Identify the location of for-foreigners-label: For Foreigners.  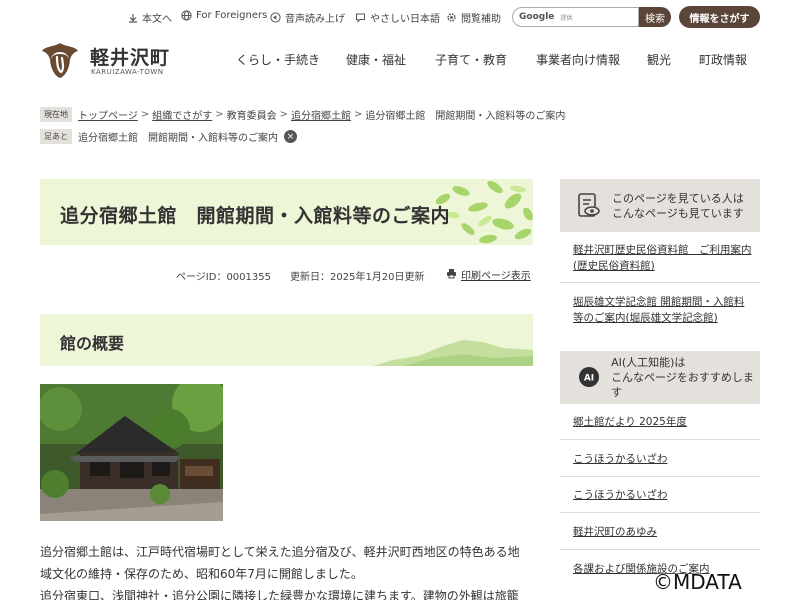
(232, 15).